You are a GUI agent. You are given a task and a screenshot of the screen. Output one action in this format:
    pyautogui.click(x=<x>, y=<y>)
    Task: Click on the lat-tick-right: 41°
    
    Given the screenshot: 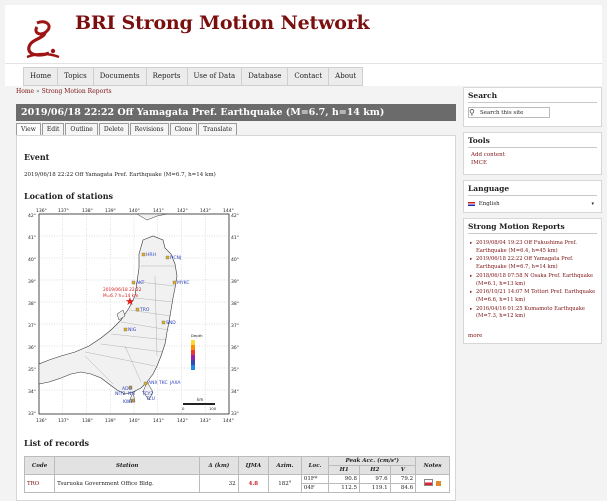 What is the action you would take?
    pyautogui.click(x=235, y=238)
    